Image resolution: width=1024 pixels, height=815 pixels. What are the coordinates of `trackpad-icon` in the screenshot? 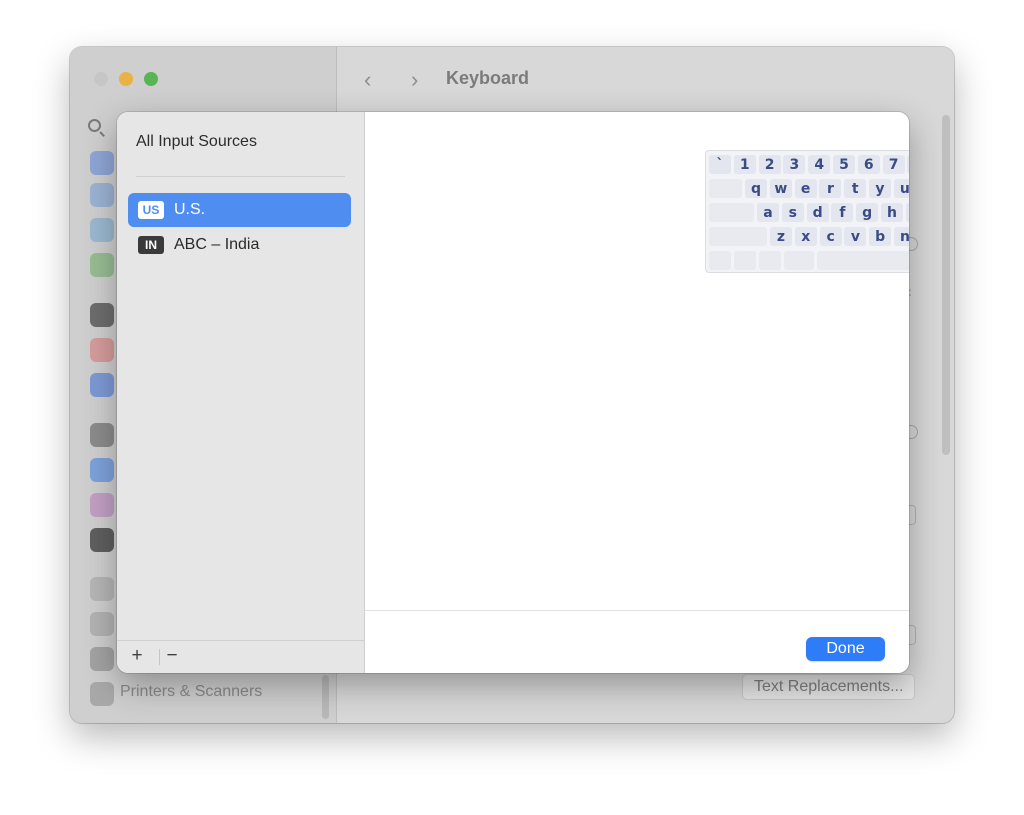 It's located at (102, 659).